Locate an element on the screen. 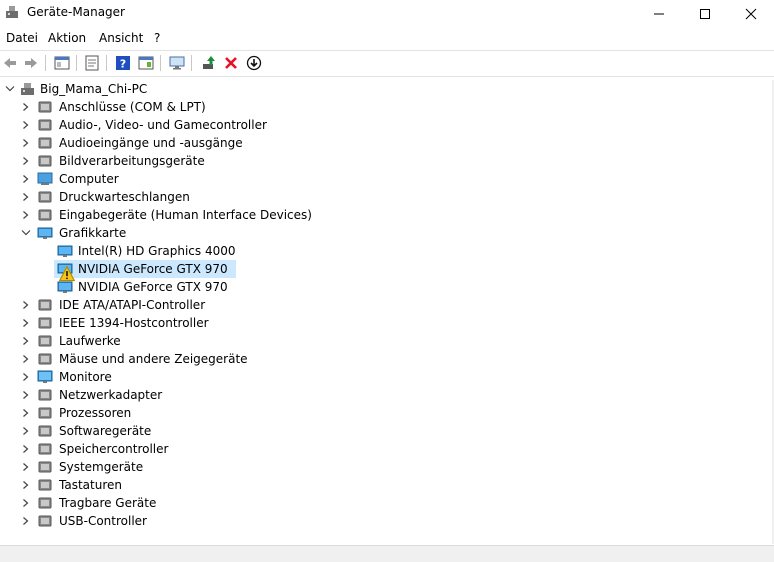 This screenshot has height=562, width=774. menu-datei: Datei is located at coordinates (22, 38).